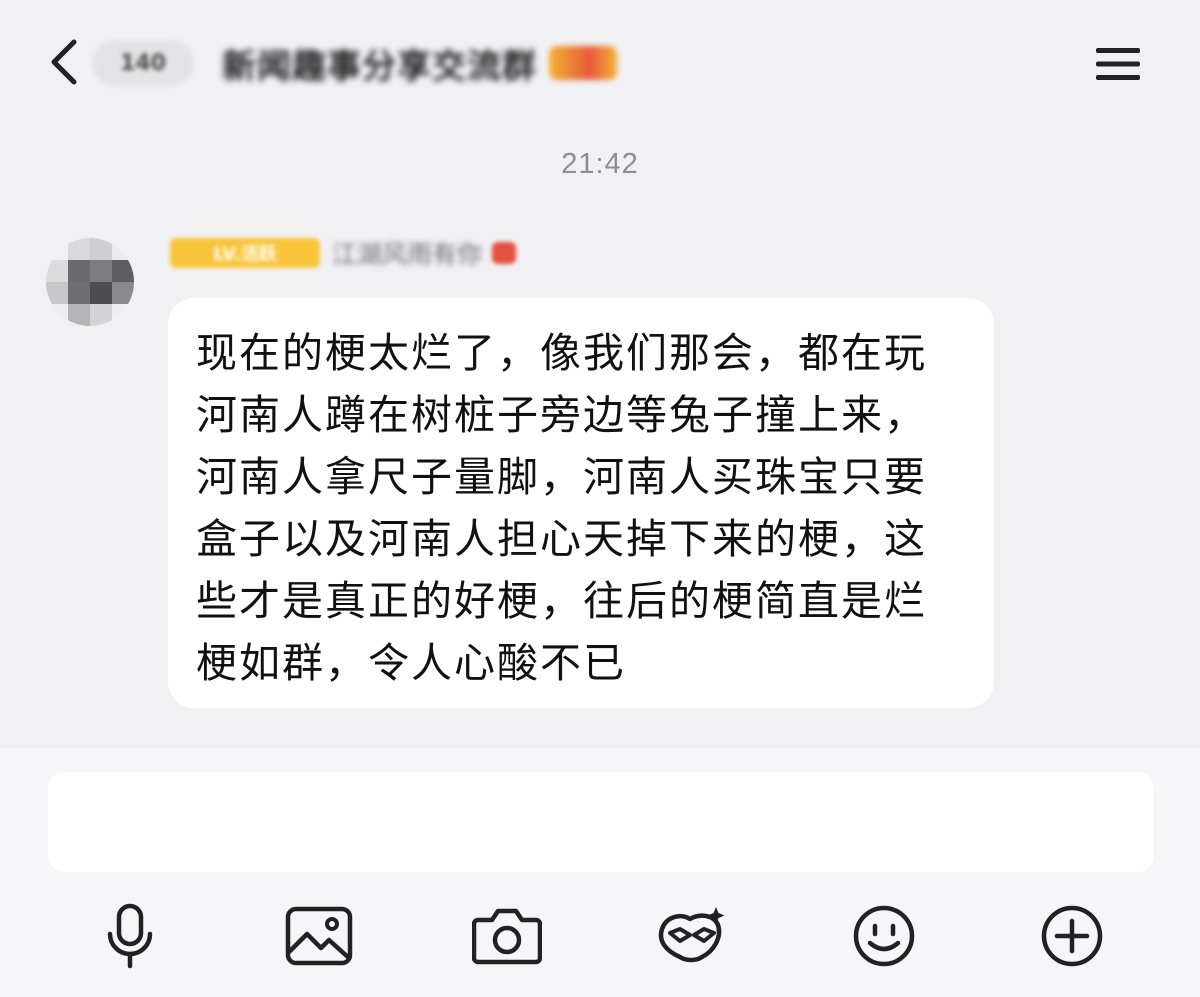 This screenshot has height=997, width=1200. I want to click on member-level-badge: LV.活跃, so click(245, 253).